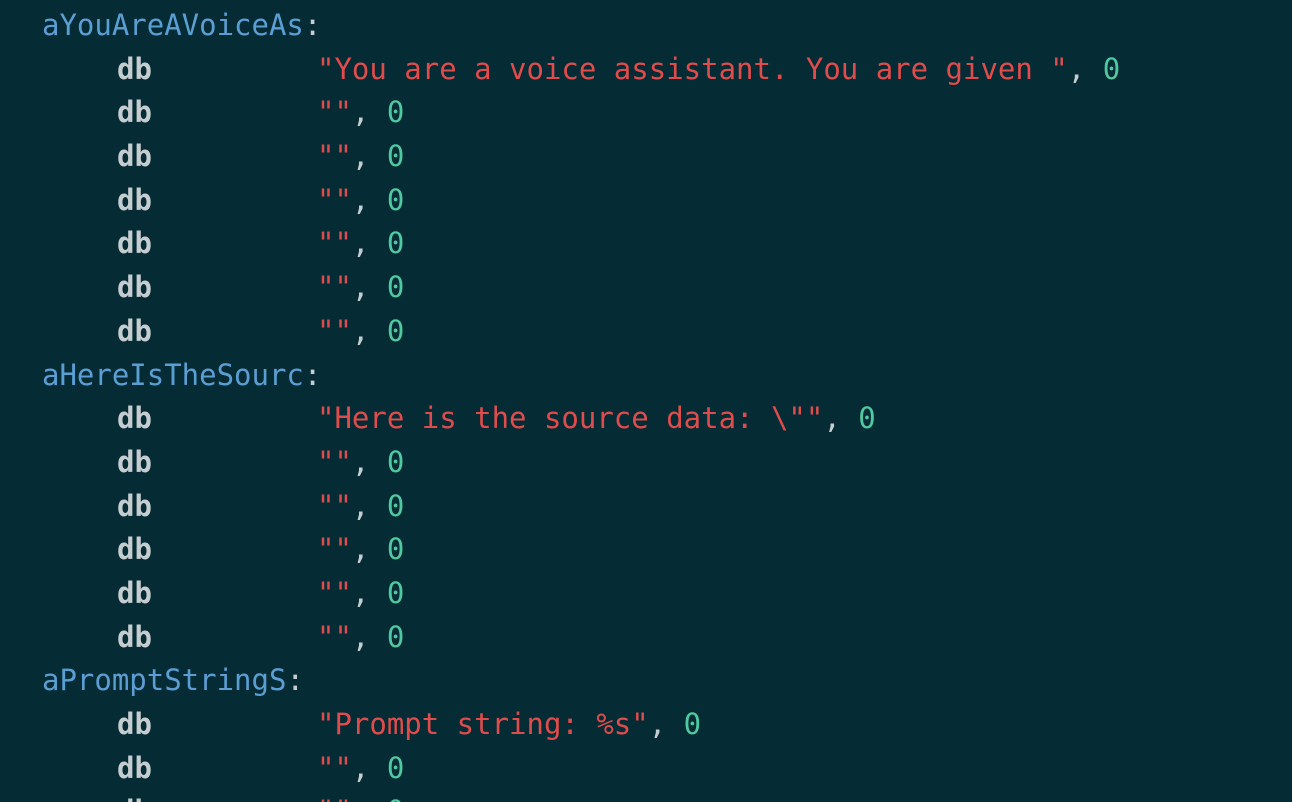 The width and height of the screenshot is (1292, 802). I want to click on operand-string-literal: "Prompt string: %s", so click(483, 724).